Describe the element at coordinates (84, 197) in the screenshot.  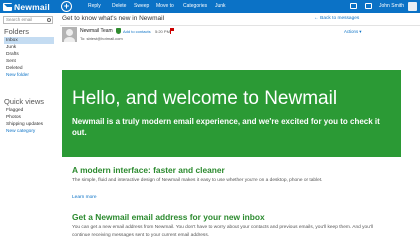
I see `learn-more-link: Learn more` at that location.